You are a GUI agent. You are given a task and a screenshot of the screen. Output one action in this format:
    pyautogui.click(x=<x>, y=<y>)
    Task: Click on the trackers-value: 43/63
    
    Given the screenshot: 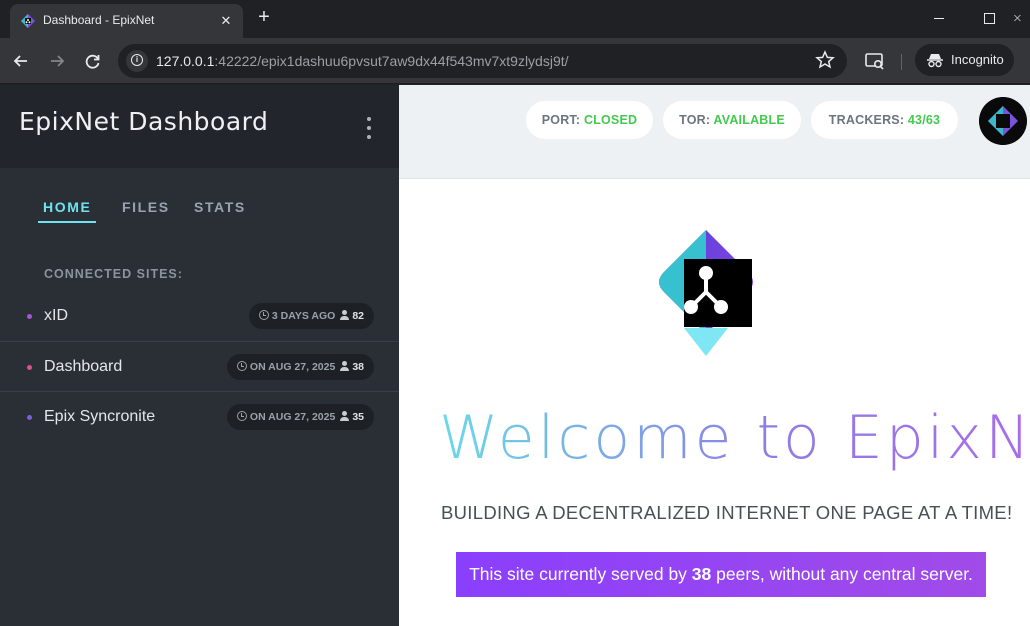 What is the action you would take?
    pyautogui.click(x=924, y=120)
    